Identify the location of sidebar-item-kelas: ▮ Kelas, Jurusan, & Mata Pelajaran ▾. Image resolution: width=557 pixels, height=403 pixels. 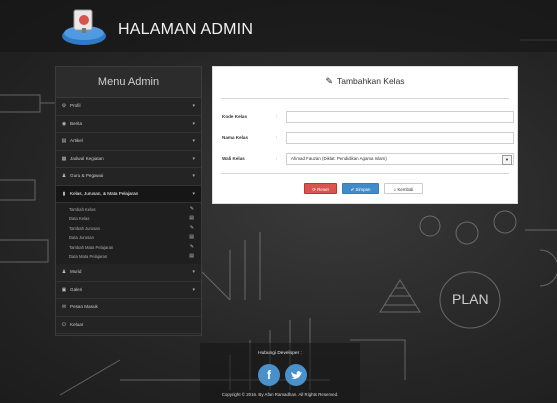
(128, 194).